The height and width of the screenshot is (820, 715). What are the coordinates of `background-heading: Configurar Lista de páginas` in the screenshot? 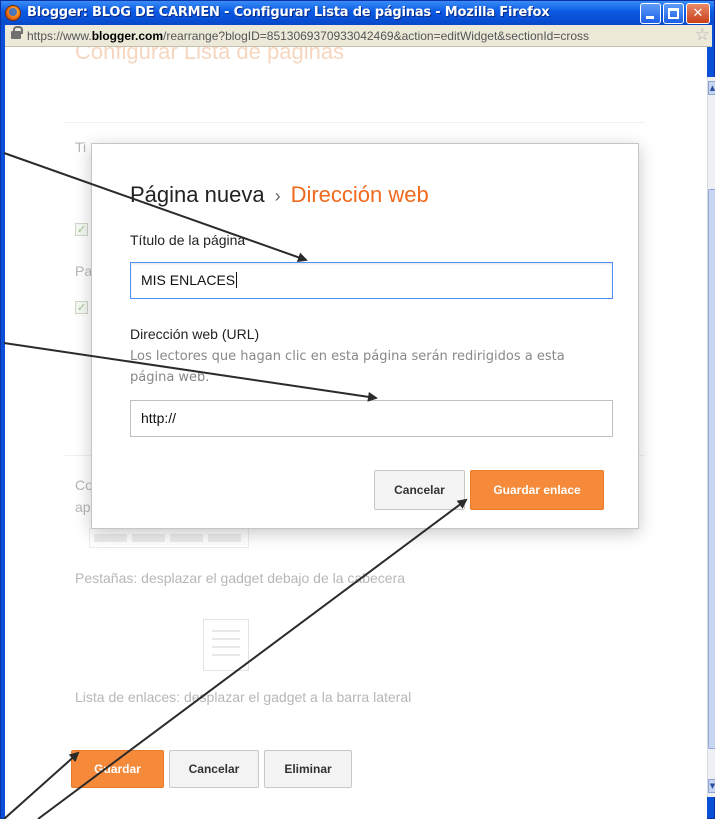 It's located at (210, 55).